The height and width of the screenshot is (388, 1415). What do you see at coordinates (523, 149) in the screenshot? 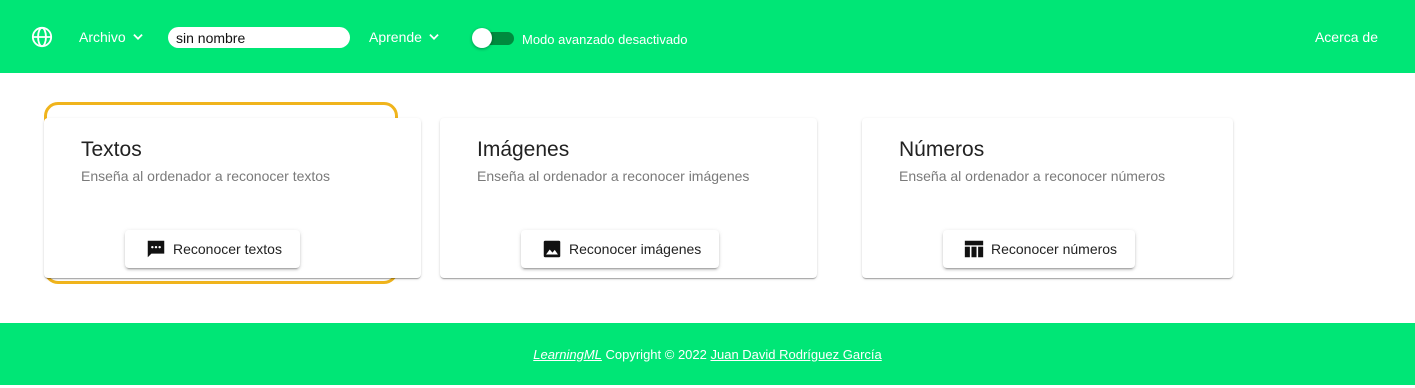
I see `card-title: Imágenes` at bounding box center [523, 149].